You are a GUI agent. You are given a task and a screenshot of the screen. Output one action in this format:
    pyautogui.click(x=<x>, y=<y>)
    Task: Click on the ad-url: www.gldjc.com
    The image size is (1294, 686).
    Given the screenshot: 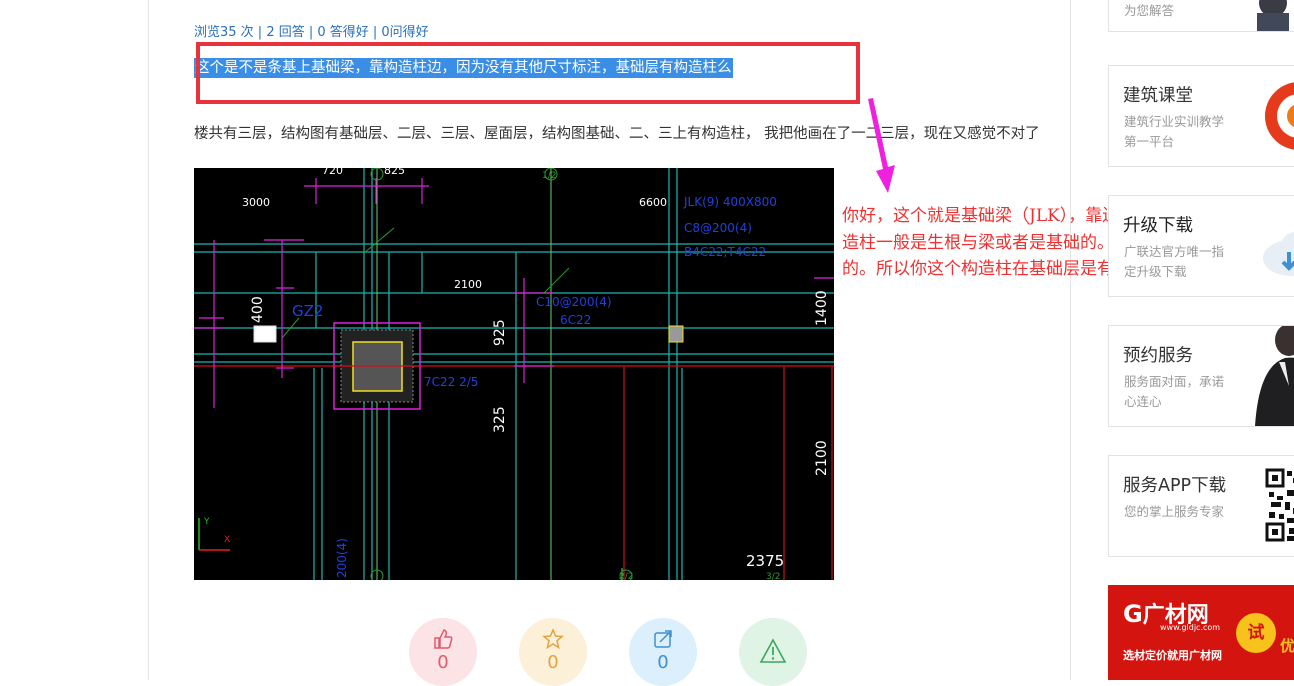 What is the action you would take?
    pyautogui.click(x=1190, y=627)
    